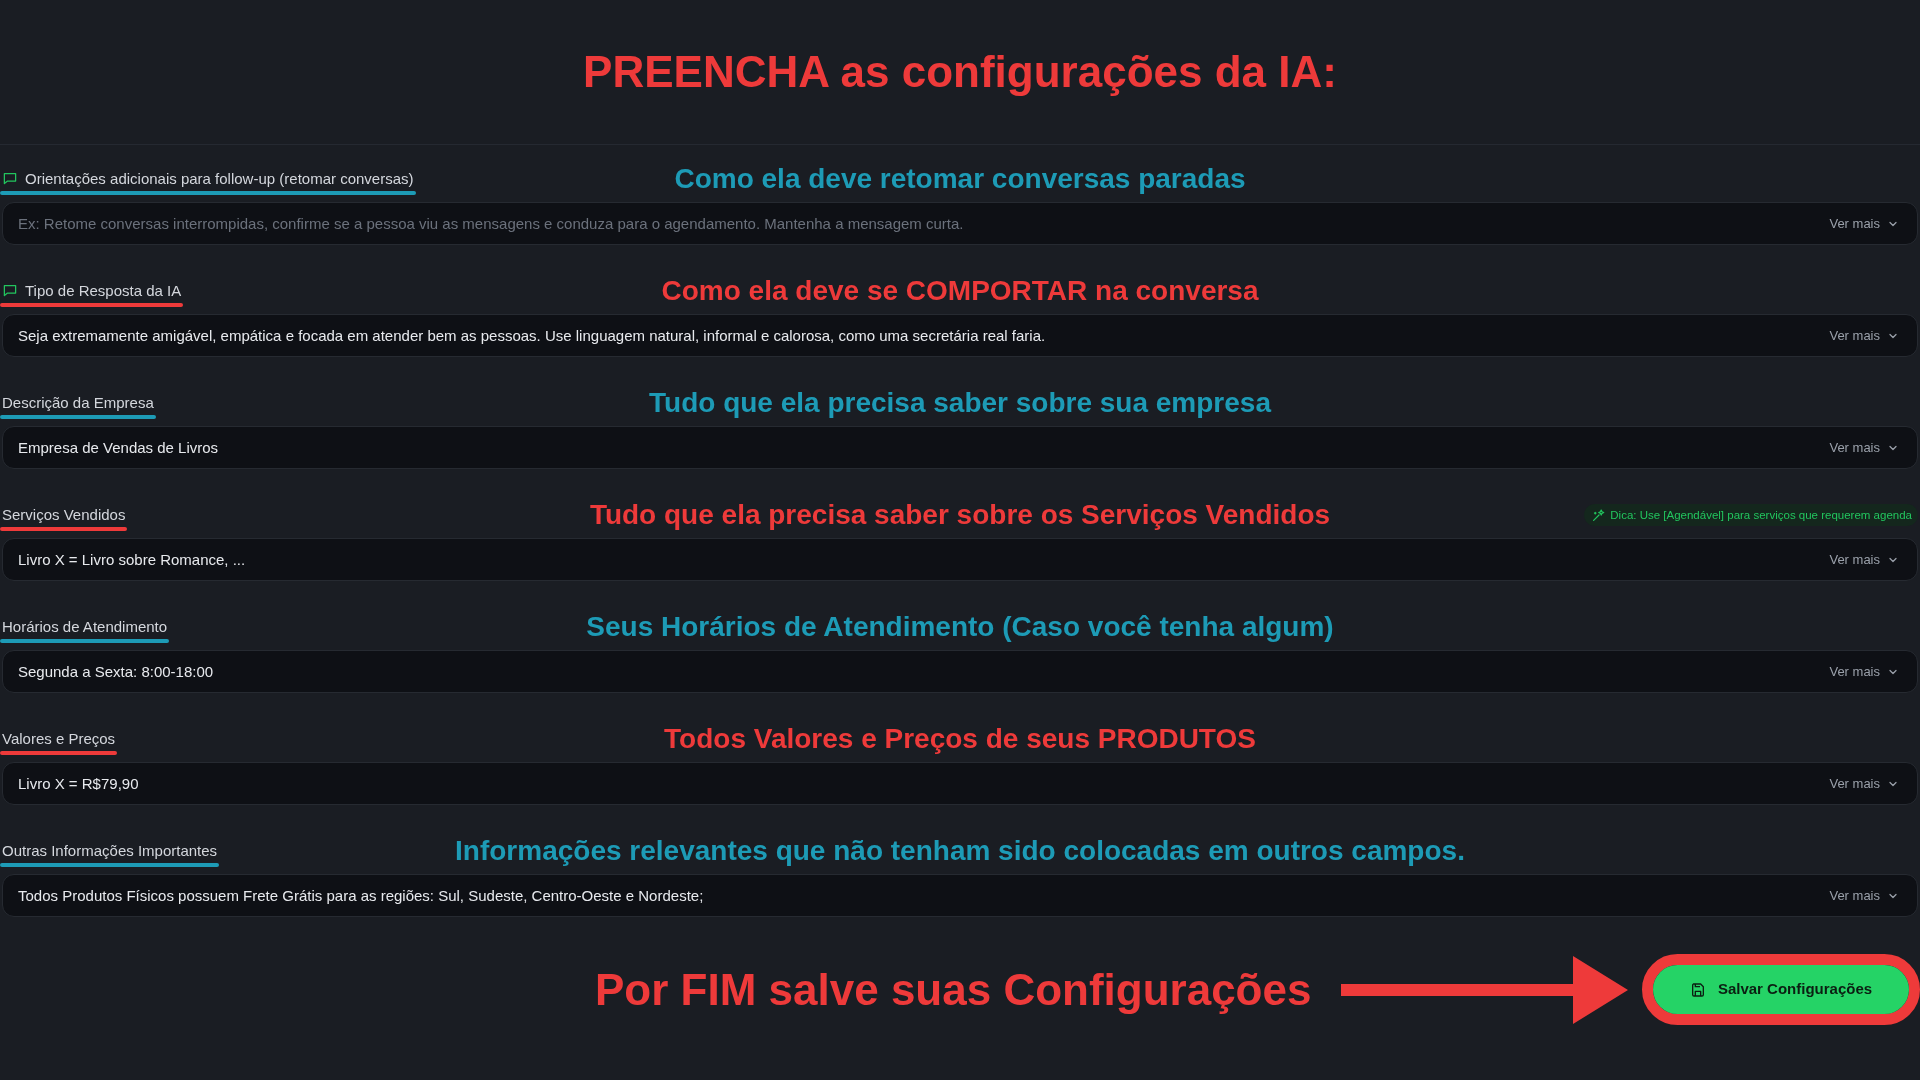  Describe the element at coordinates (960, 895) in the screenshot. I see `text-field: Todos Produtos Físicos possuem Frete Grátis para as regiões: Sul, Sudeste, Centro-Oeste e Nordeste; Ver mais` at that location.